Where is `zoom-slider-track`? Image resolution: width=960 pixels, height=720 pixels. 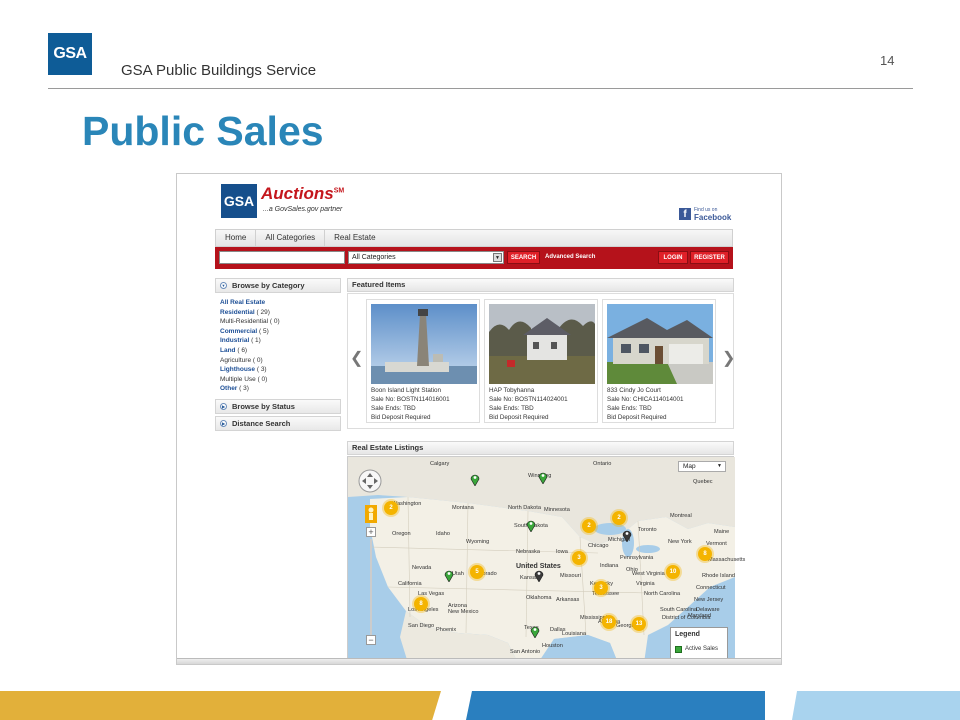
zoom-slider-track is located at coordinates (371, 587).